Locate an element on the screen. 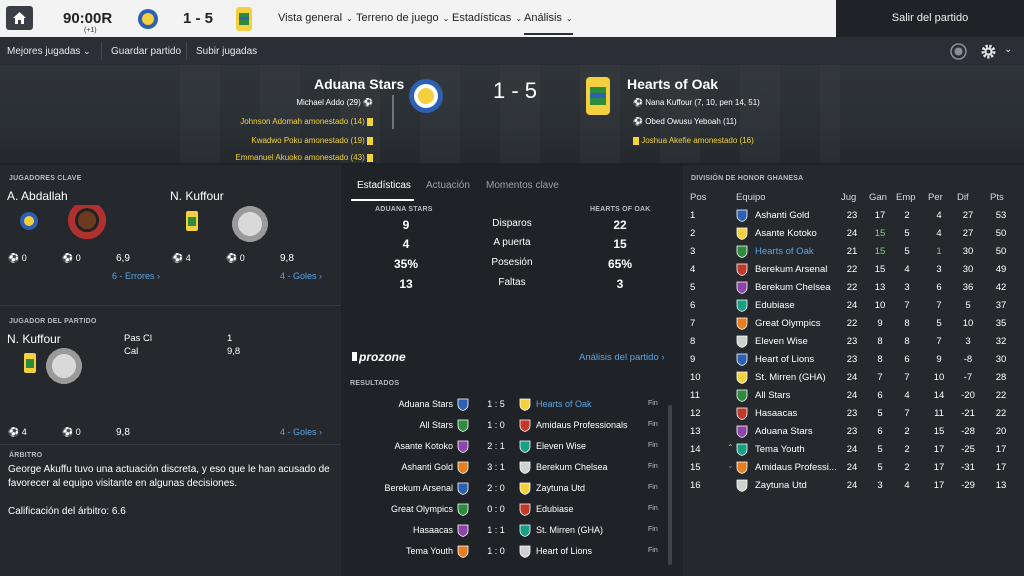 This screenshot has width=1024, height=576. position: 15 is located at coordinates (695, 467).